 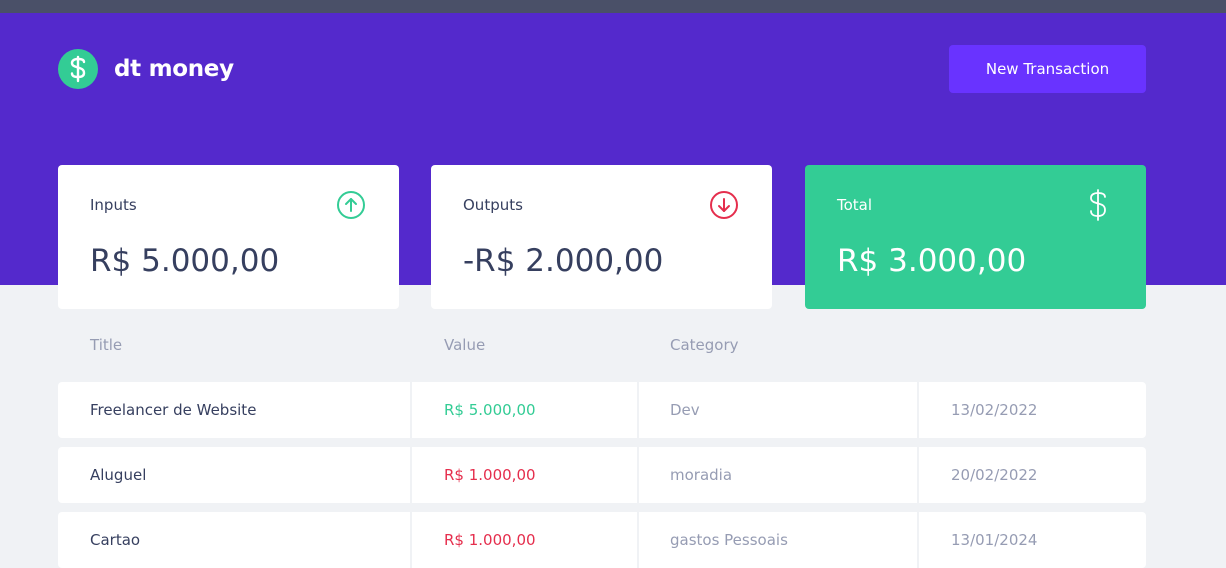 What do you see at coordinates (701, 475) in the screenshot?
I see `row-category: moradia` at bounding box center [701, 475].